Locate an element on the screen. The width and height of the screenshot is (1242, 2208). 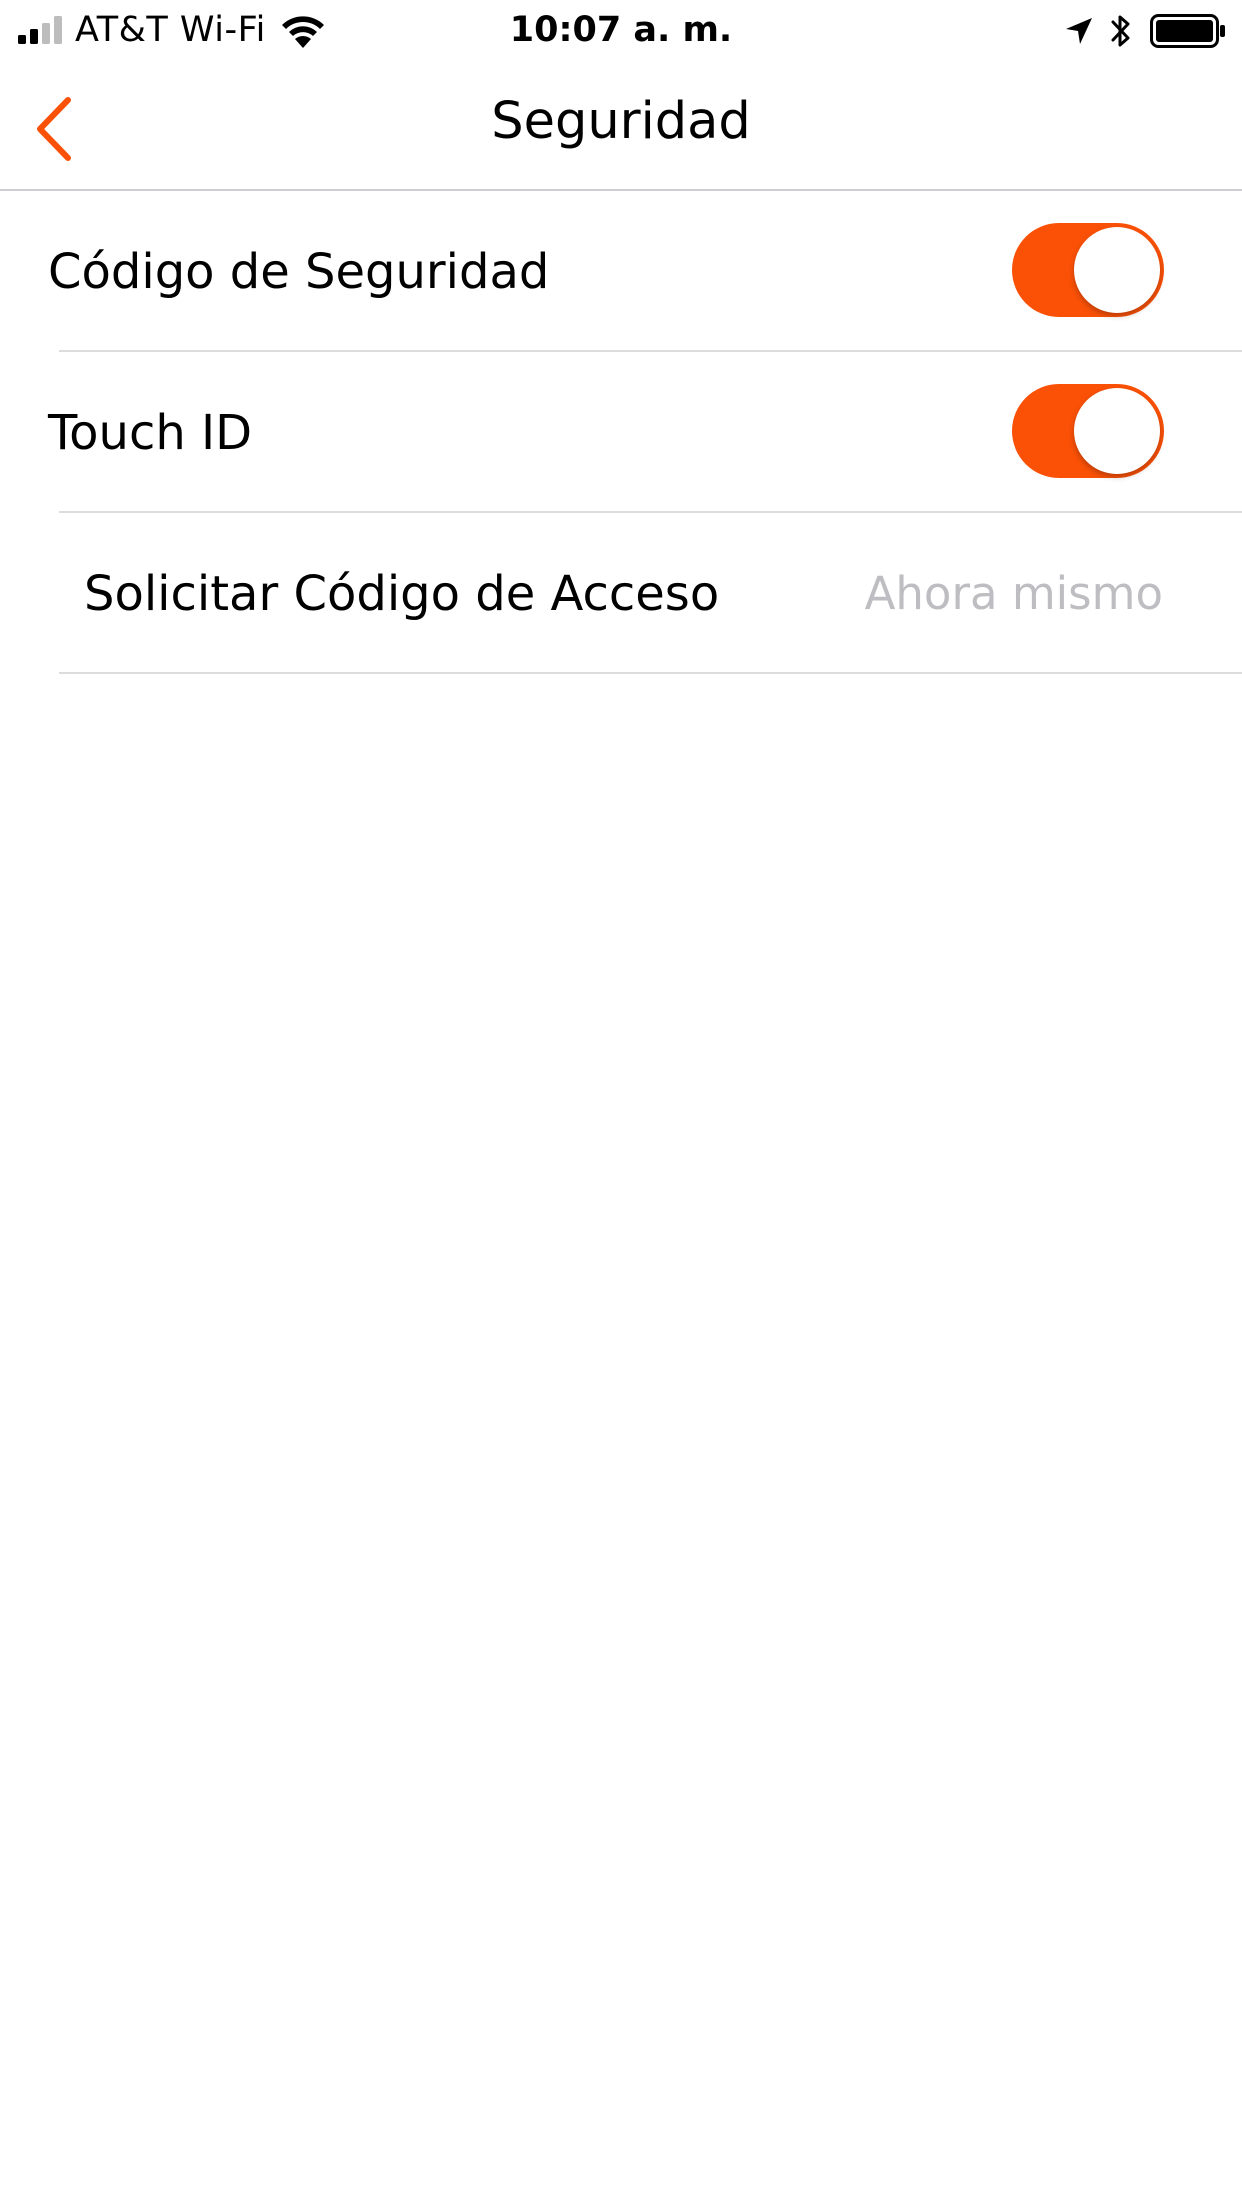
navigation-bar: Seguridad is located at coordinates (621, 125).